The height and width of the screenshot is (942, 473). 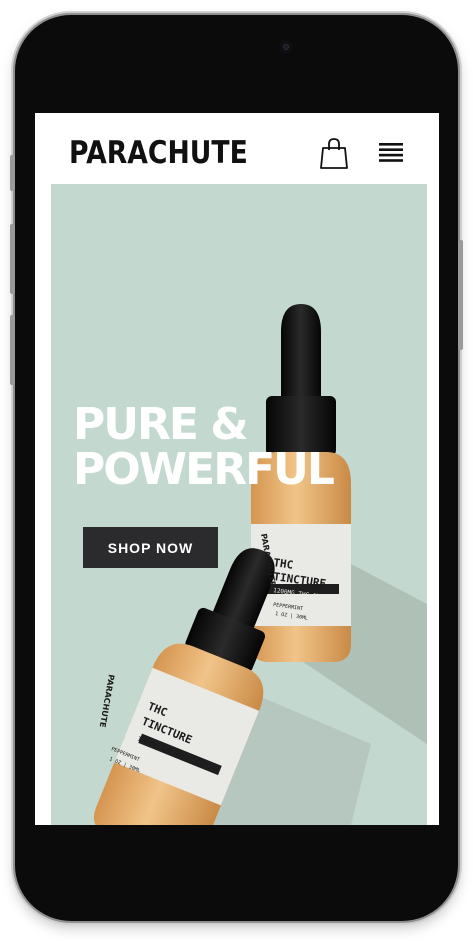 I want to click on phone-mute-switch, so click(x=12, y=173).